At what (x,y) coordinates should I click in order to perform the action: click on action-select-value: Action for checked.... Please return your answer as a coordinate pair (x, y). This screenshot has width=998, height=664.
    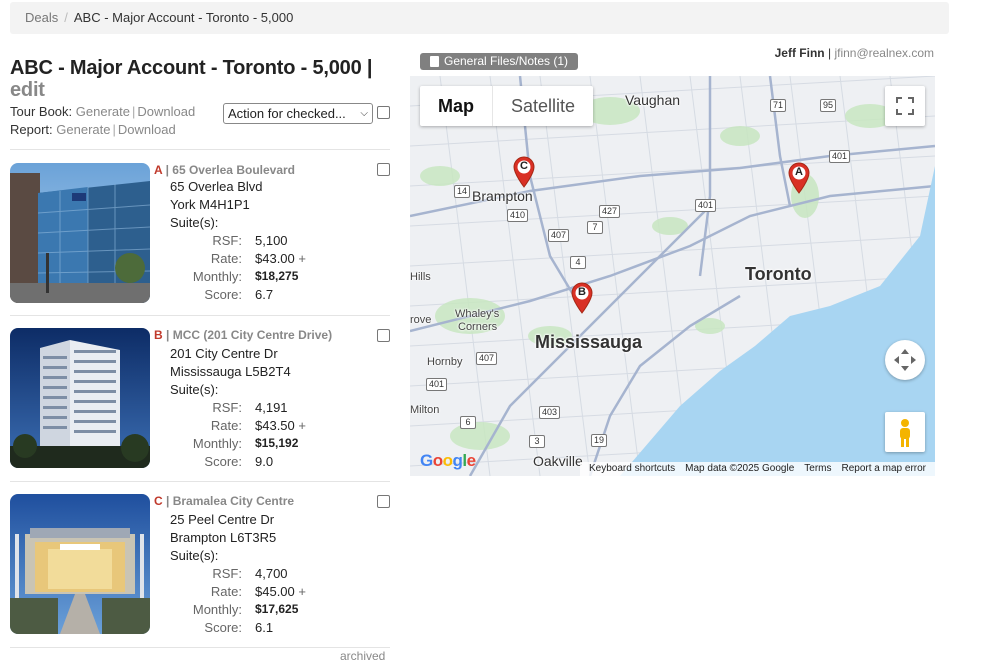
    Looking at the image, I should click on (287, 113).